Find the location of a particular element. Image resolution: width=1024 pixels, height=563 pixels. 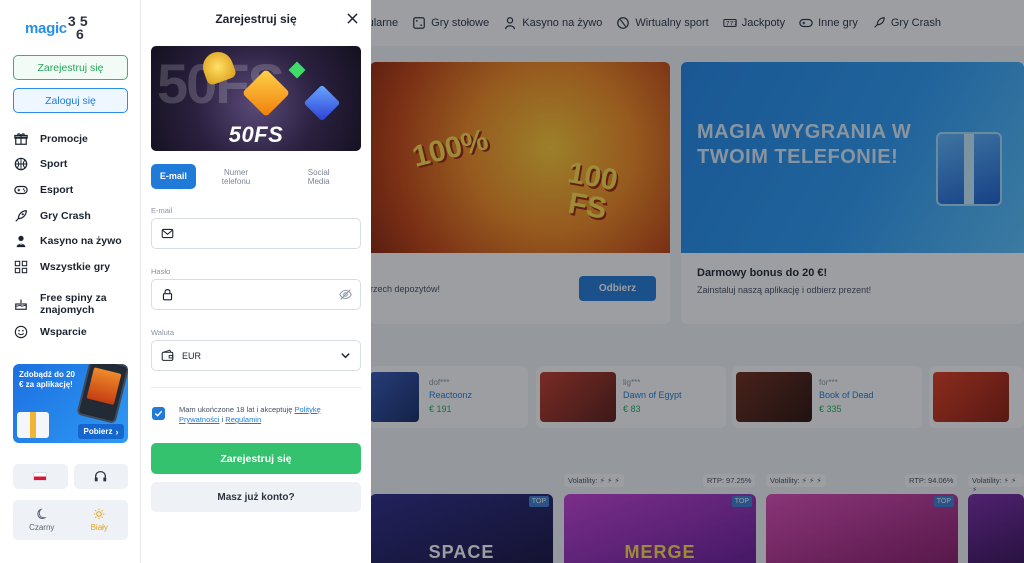

logo-digit: 5 is located at coordinates (83, 21).